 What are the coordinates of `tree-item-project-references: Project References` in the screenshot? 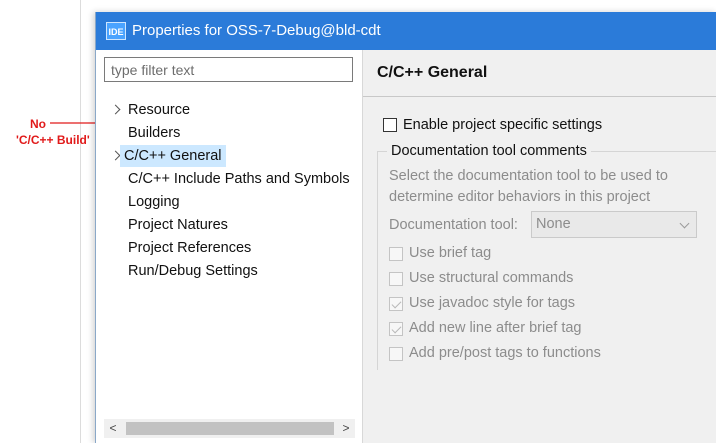 It's located at (189, 248).